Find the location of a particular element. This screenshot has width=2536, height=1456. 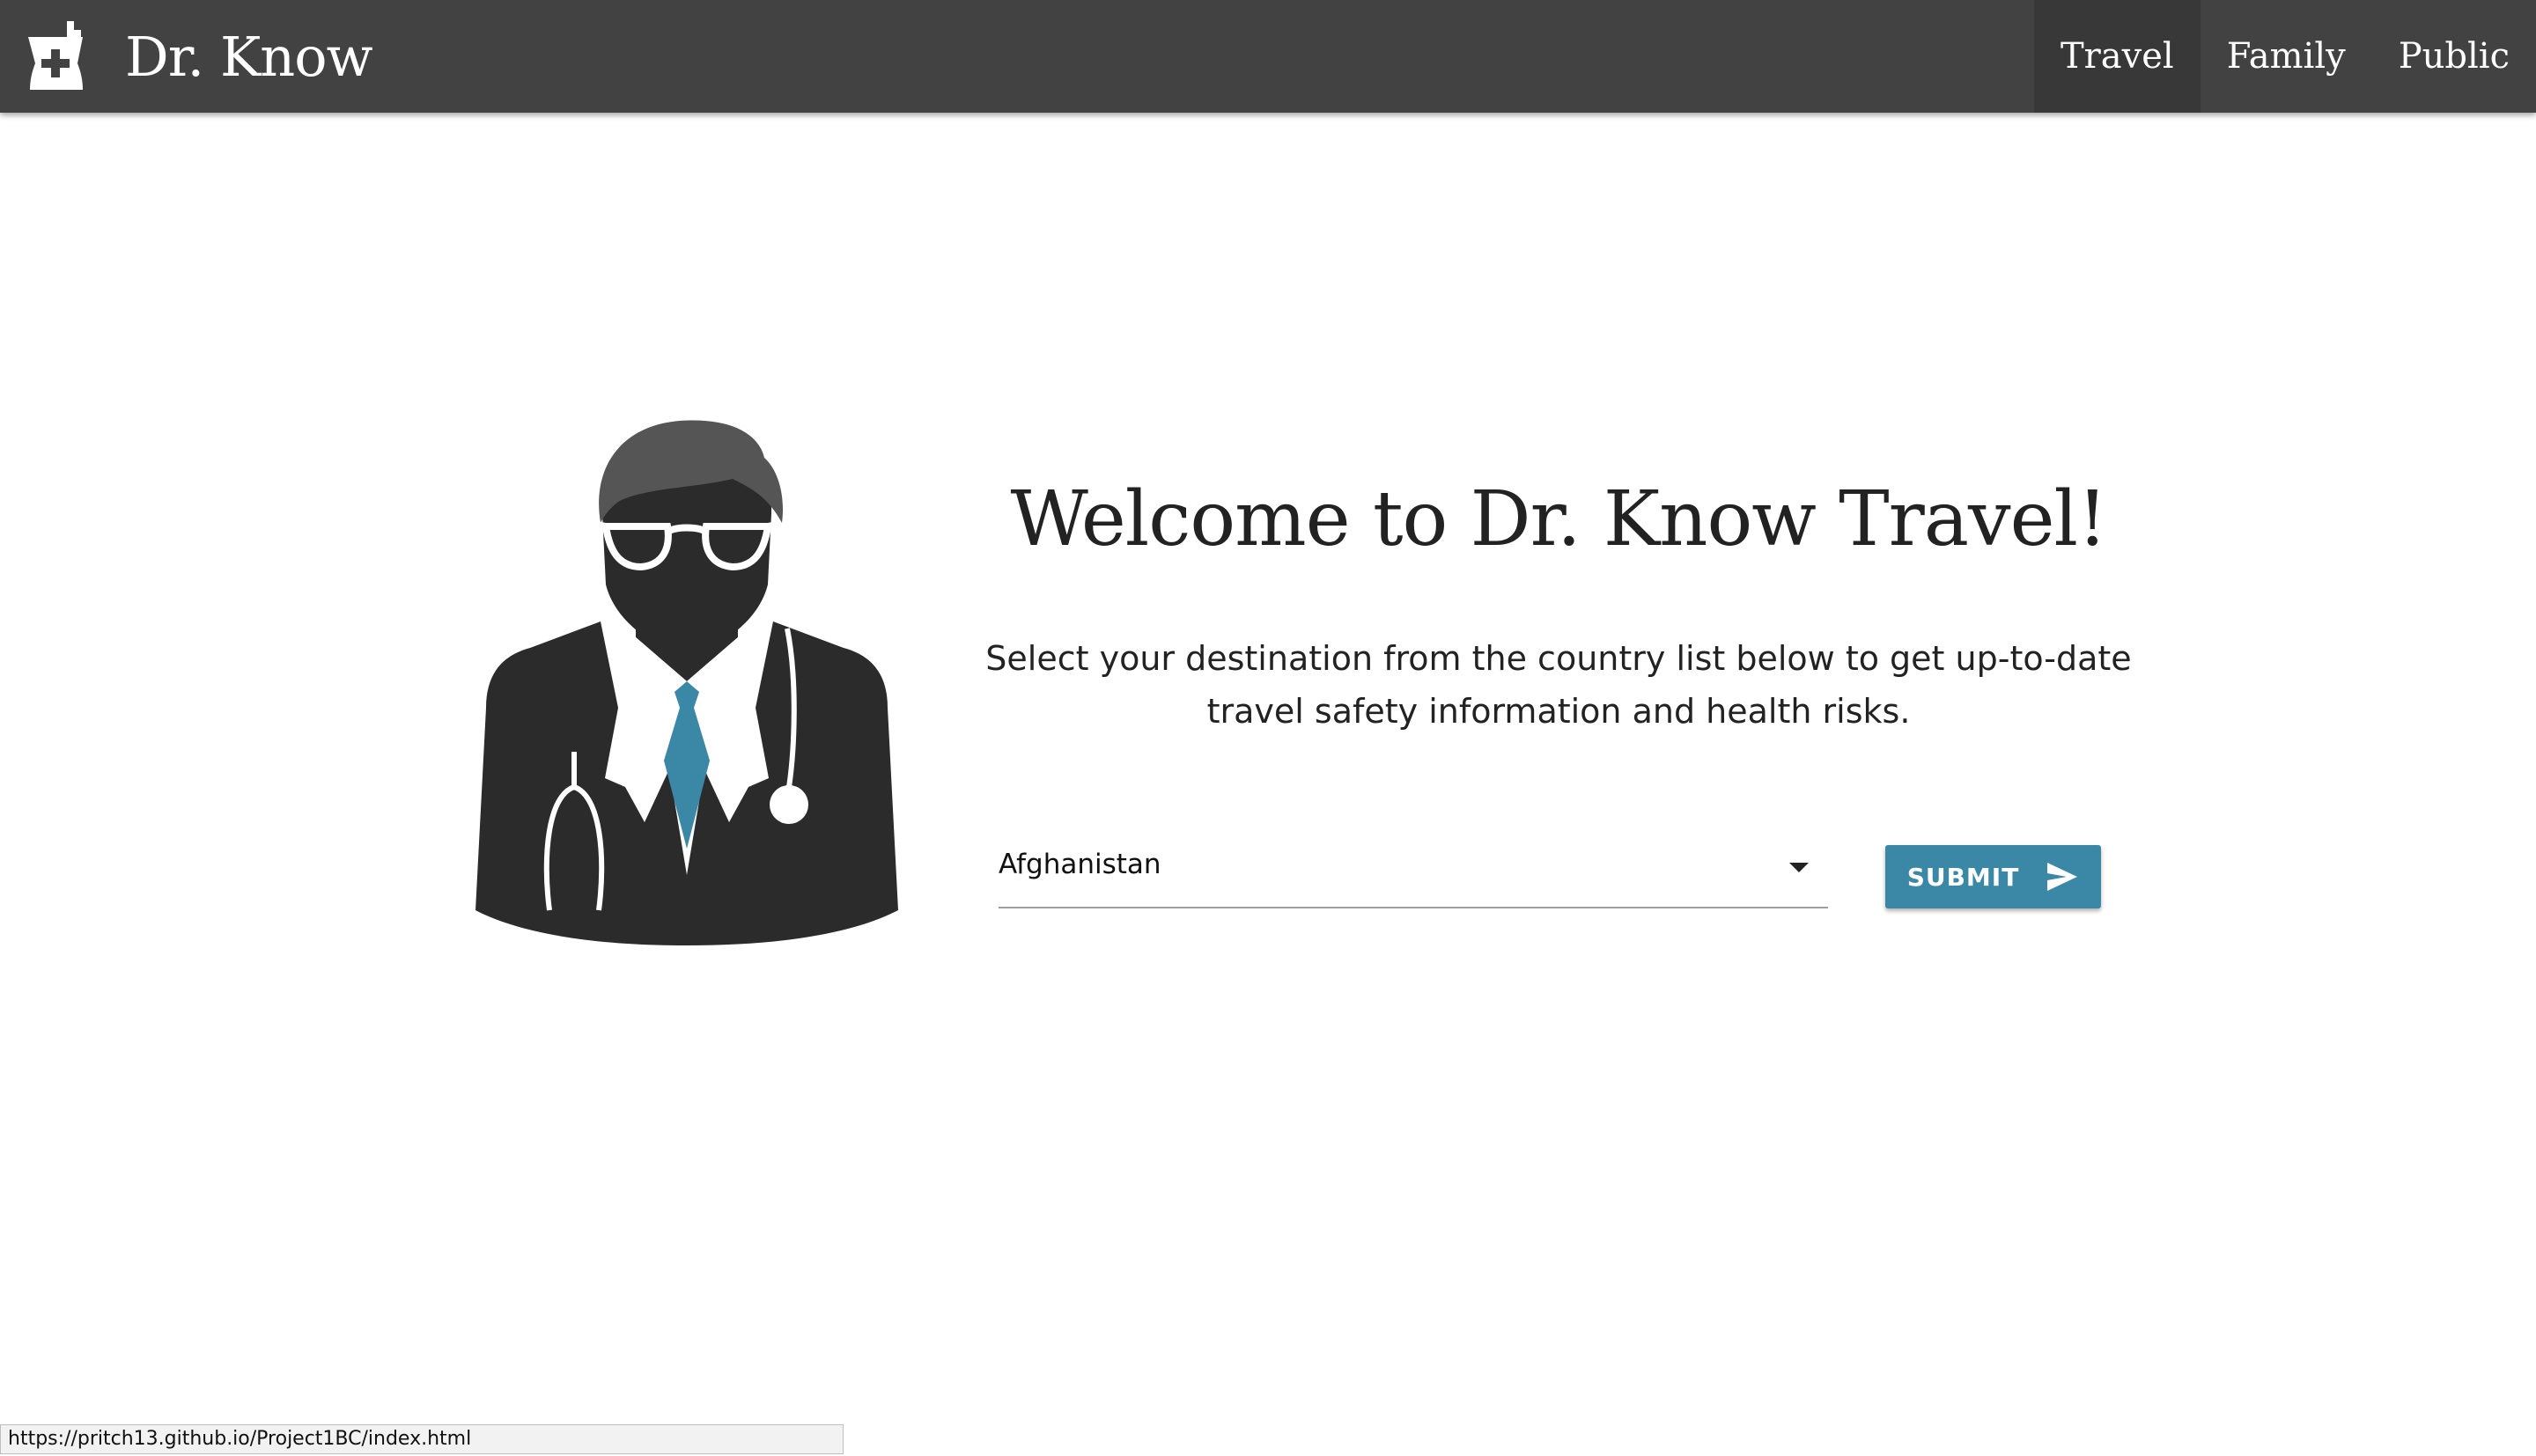

nav-link-family: Family is located at coordinates (2287, 57).